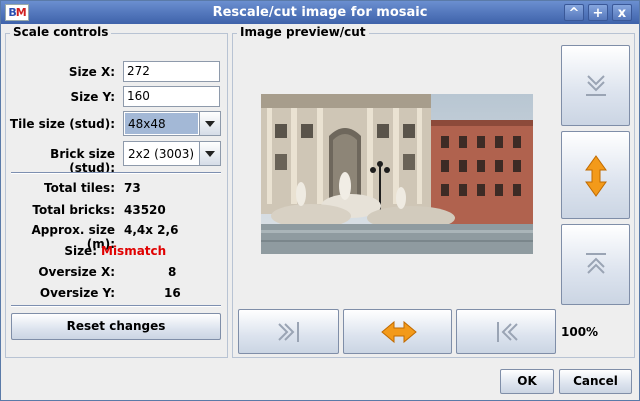  I want to click on tile-size-value: 48x48, so click(161, 123).